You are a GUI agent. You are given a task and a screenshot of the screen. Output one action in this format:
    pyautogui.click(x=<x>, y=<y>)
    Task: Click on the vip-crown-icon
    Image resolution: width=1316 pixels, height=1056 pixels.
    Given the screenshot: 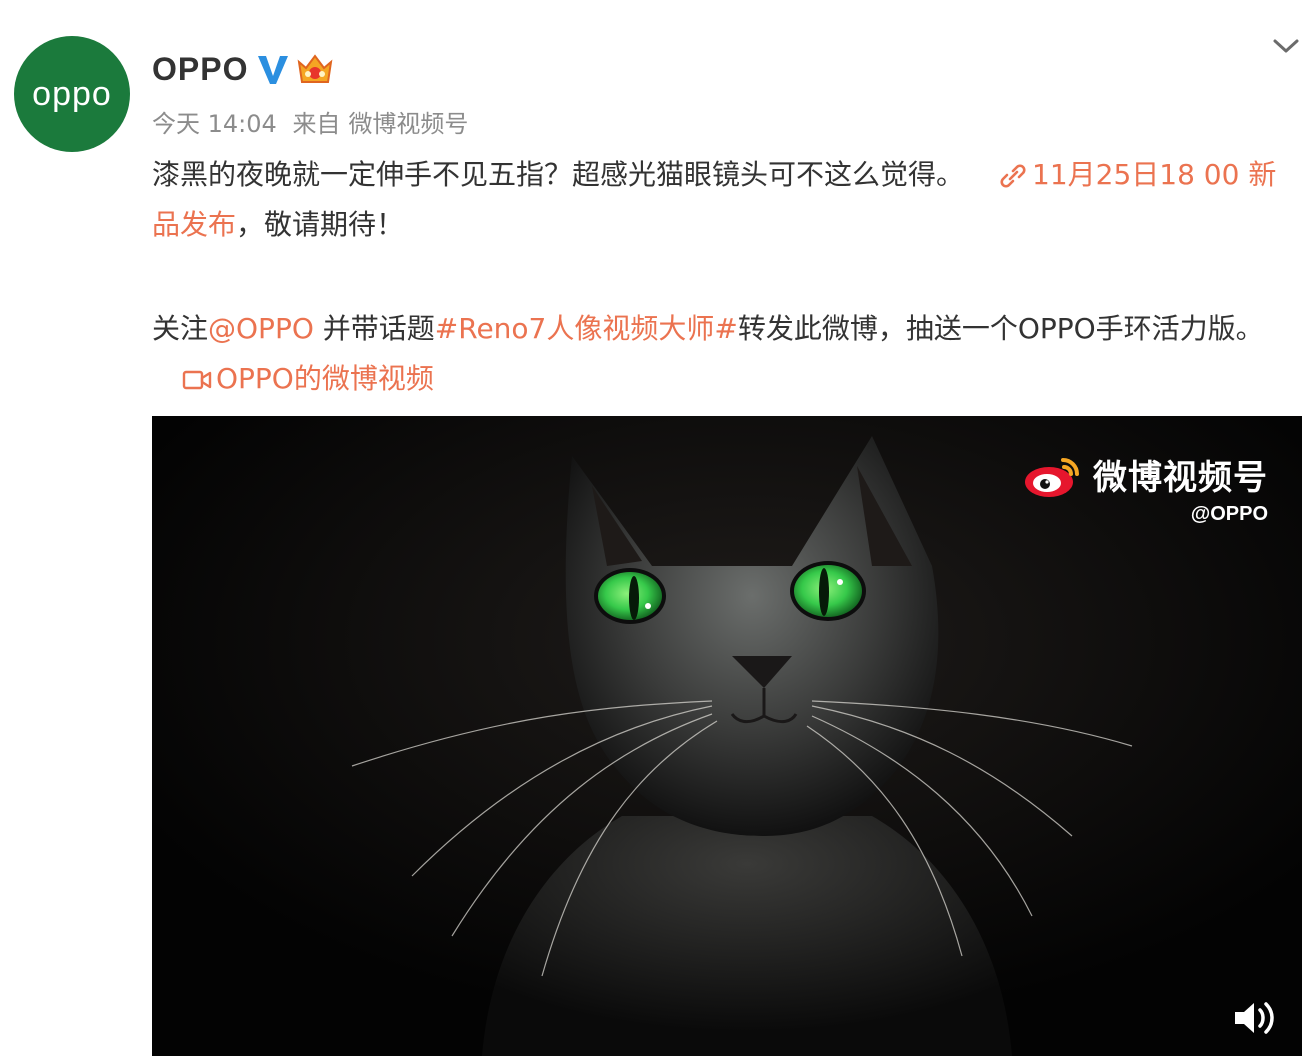 What is the action you would take?
    pyautogui.click(x=315, y=69)
    